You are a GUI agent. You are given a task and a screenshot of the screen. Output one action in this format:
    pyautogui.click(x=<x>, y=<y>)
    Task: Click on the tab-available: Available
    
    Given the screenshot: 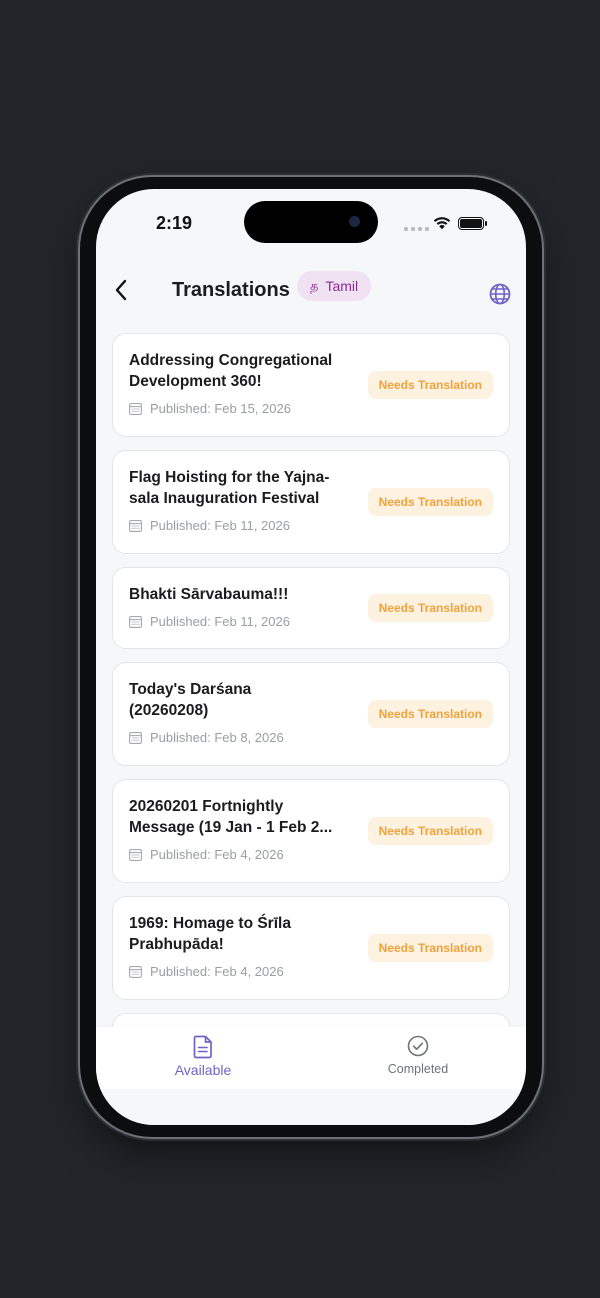 What is the action you would take?
    pyautogui.click(x=203, y=1058)
    